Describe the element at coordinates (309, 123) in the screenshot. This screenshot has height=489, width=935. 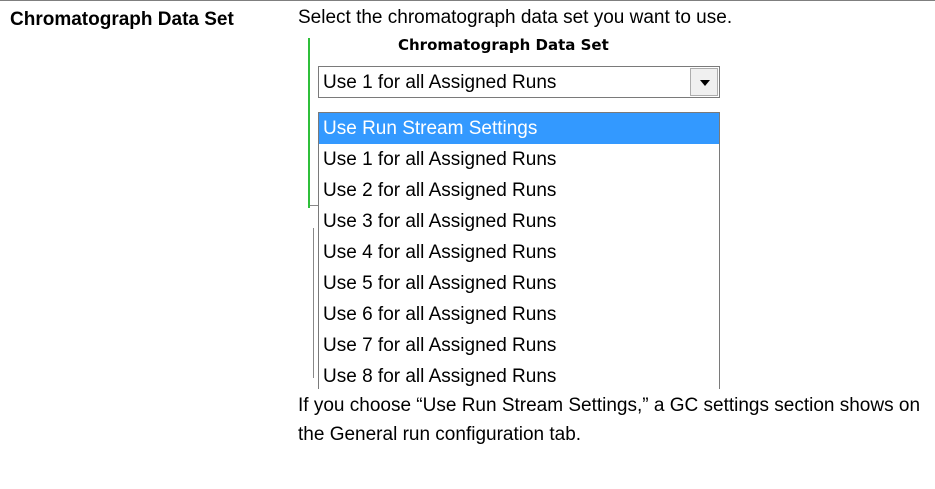
I see `green-edge-line` at that location.